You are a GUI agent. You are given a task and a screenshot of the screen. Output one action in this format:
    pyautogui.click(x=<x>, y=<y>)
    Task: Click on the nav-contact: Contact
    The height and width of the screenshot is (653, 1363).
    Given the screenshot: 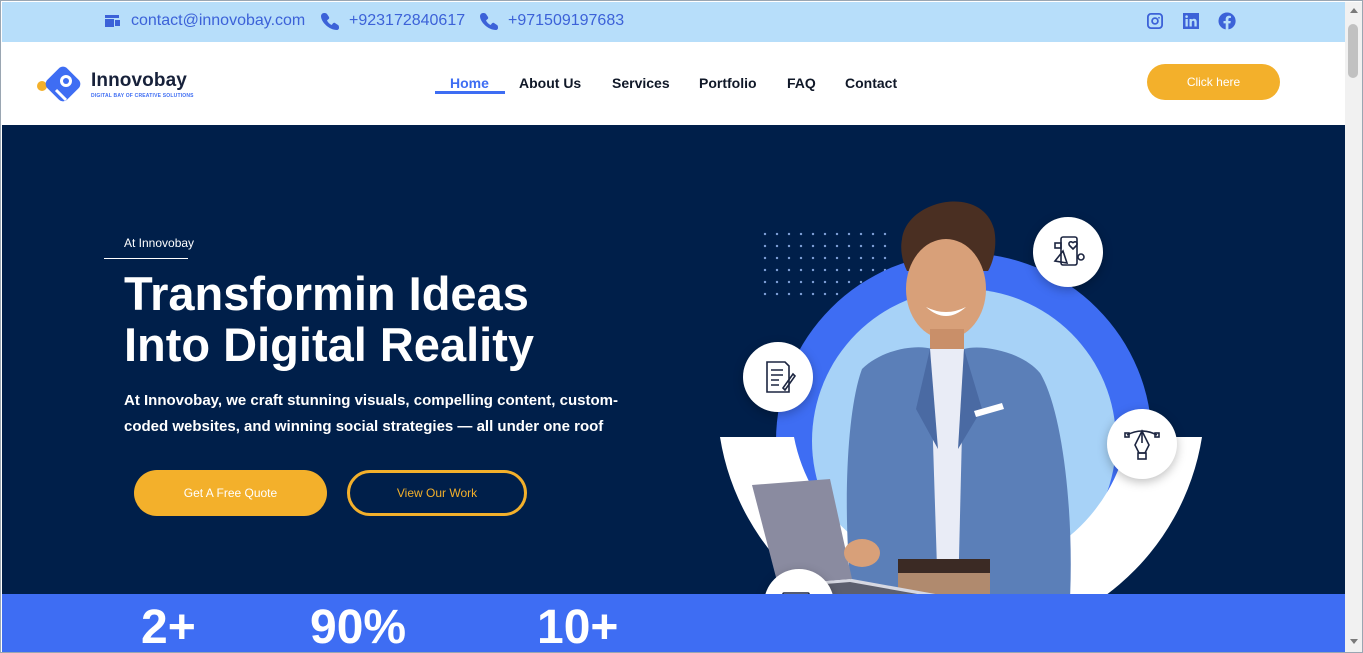 What is the action you would take?
    pyautogui.click(x=871, y=83)
    